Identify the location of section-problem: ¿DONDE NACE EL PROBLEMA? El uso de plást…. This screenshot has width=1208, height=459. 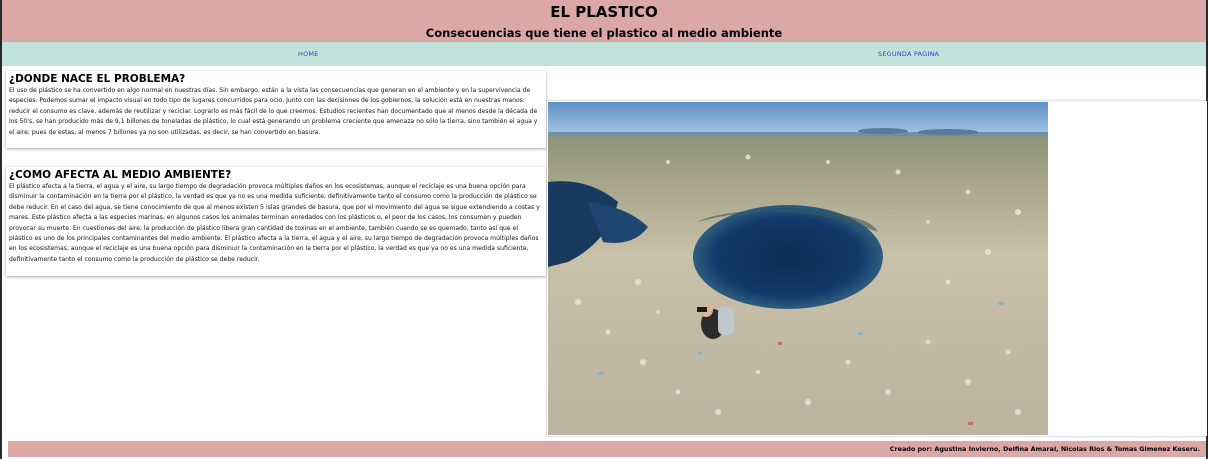
(276, 109).